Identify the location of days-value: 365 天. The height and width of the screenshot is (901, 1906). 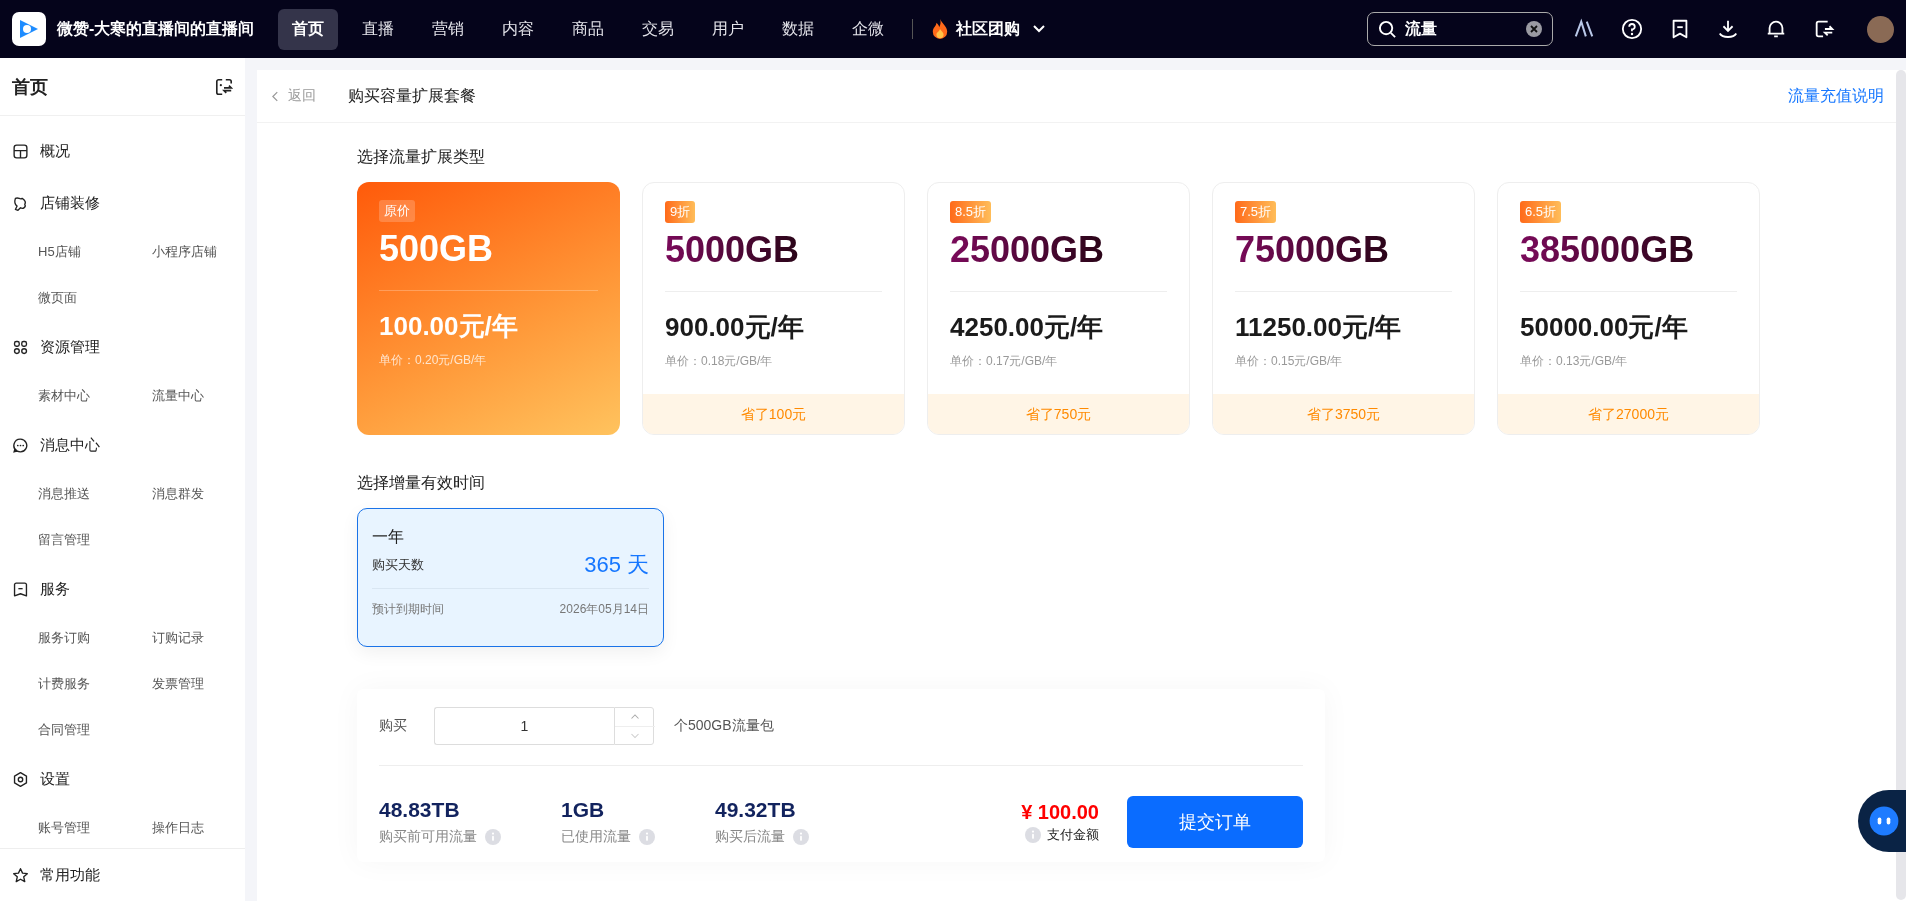
(616, 565).